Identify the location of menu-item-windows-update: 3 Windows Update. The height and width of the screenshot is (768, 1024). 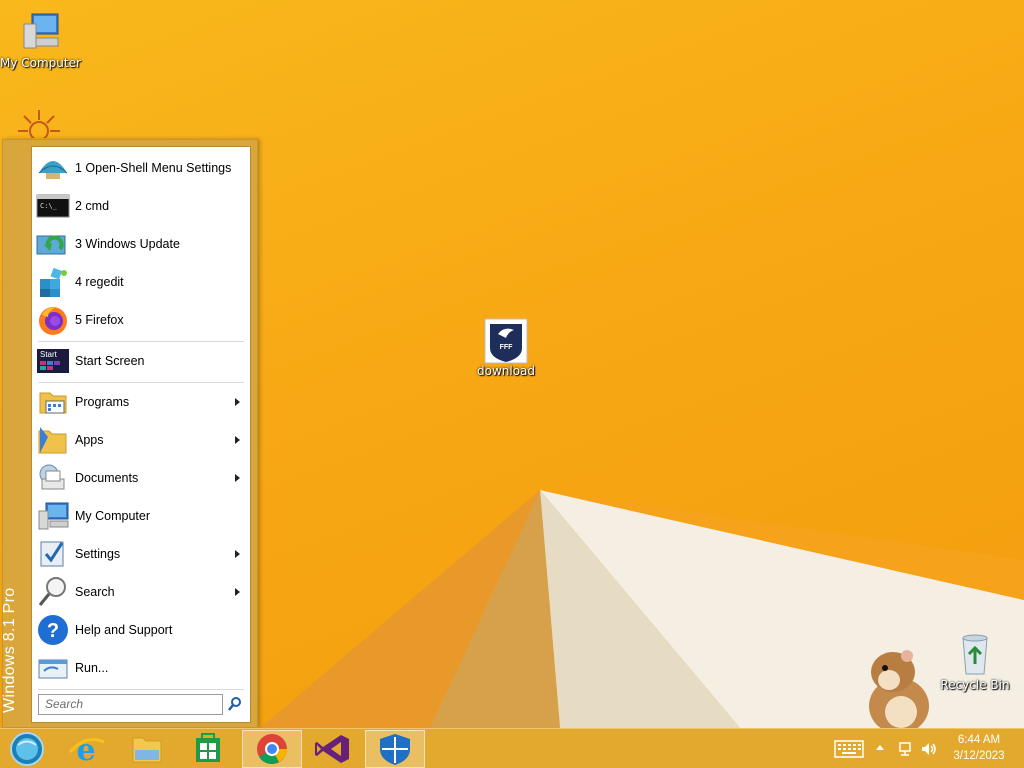
(141, 244).